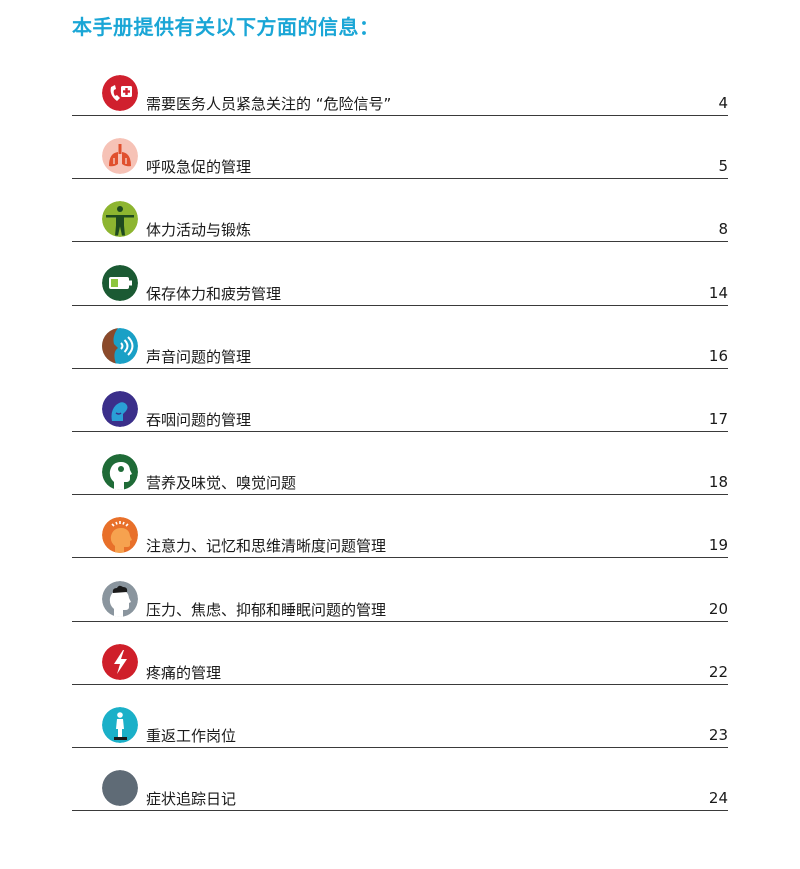 The width and height of the screenshot is (800, 869). Describe the element at coordinates (191, 799) in the screenshot. I see `toc-entry-label: 症状追踪日记` at that location.